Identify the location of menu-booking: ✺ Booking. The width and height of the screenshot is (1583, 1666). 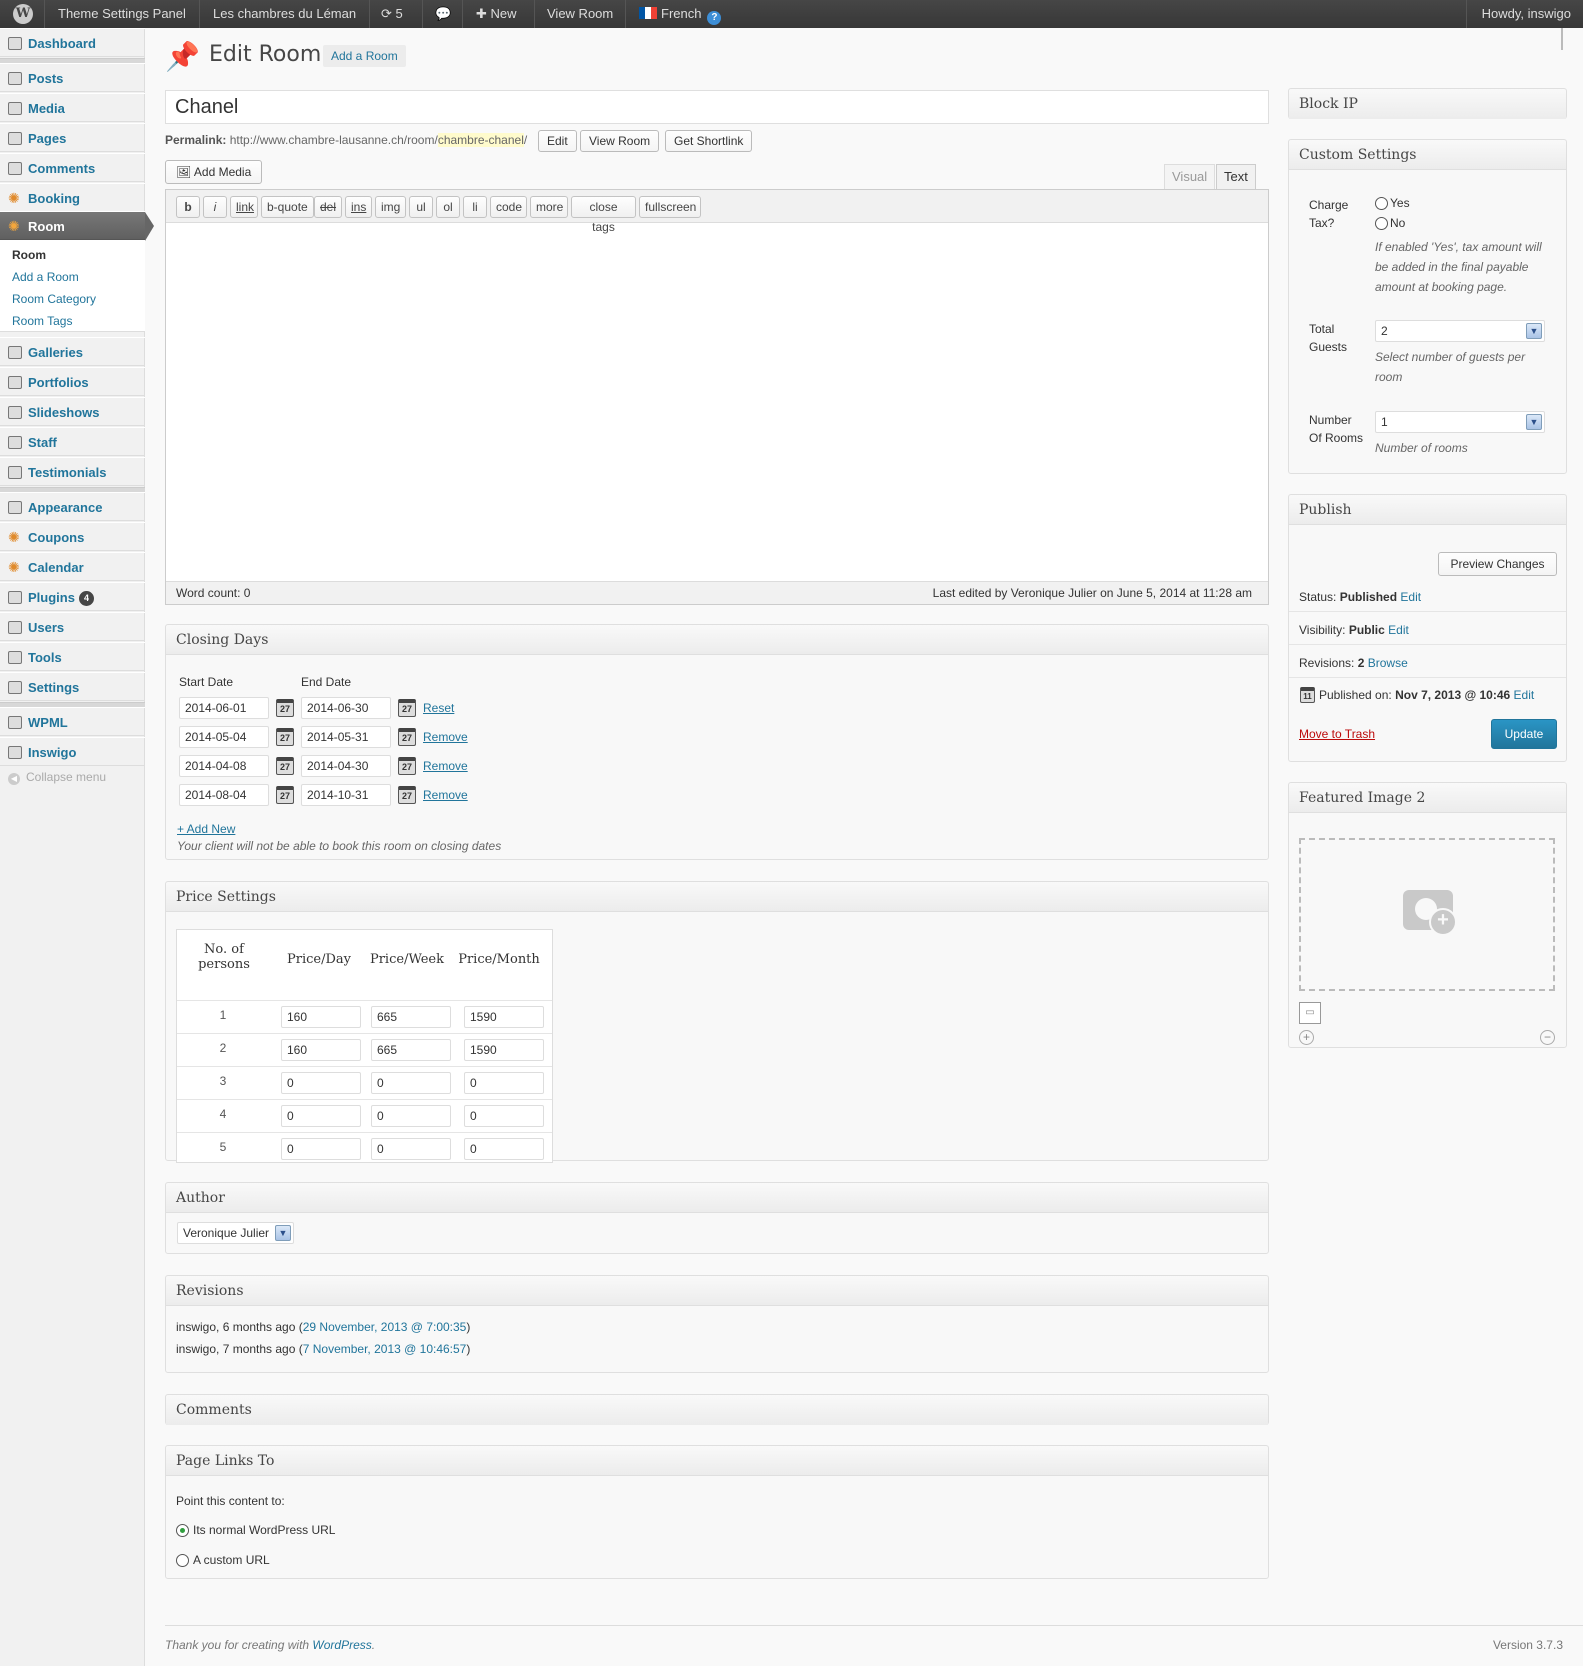
(72, 197).